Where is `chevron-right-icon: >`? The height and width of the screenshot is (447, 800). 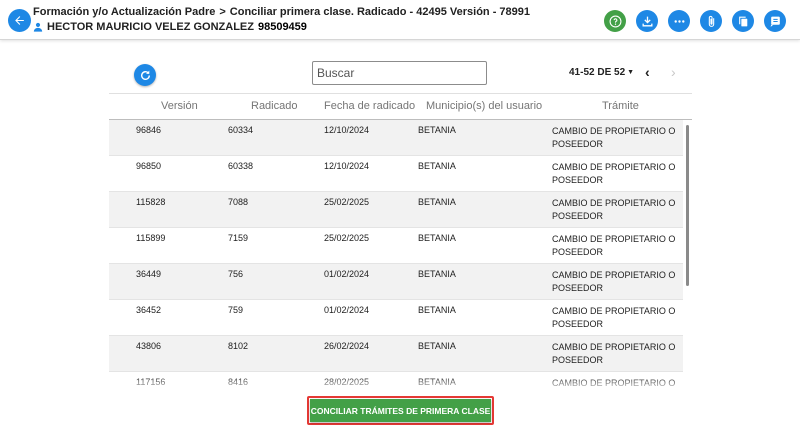
chevron-right-icon: > is located at coordinates (222, 12).